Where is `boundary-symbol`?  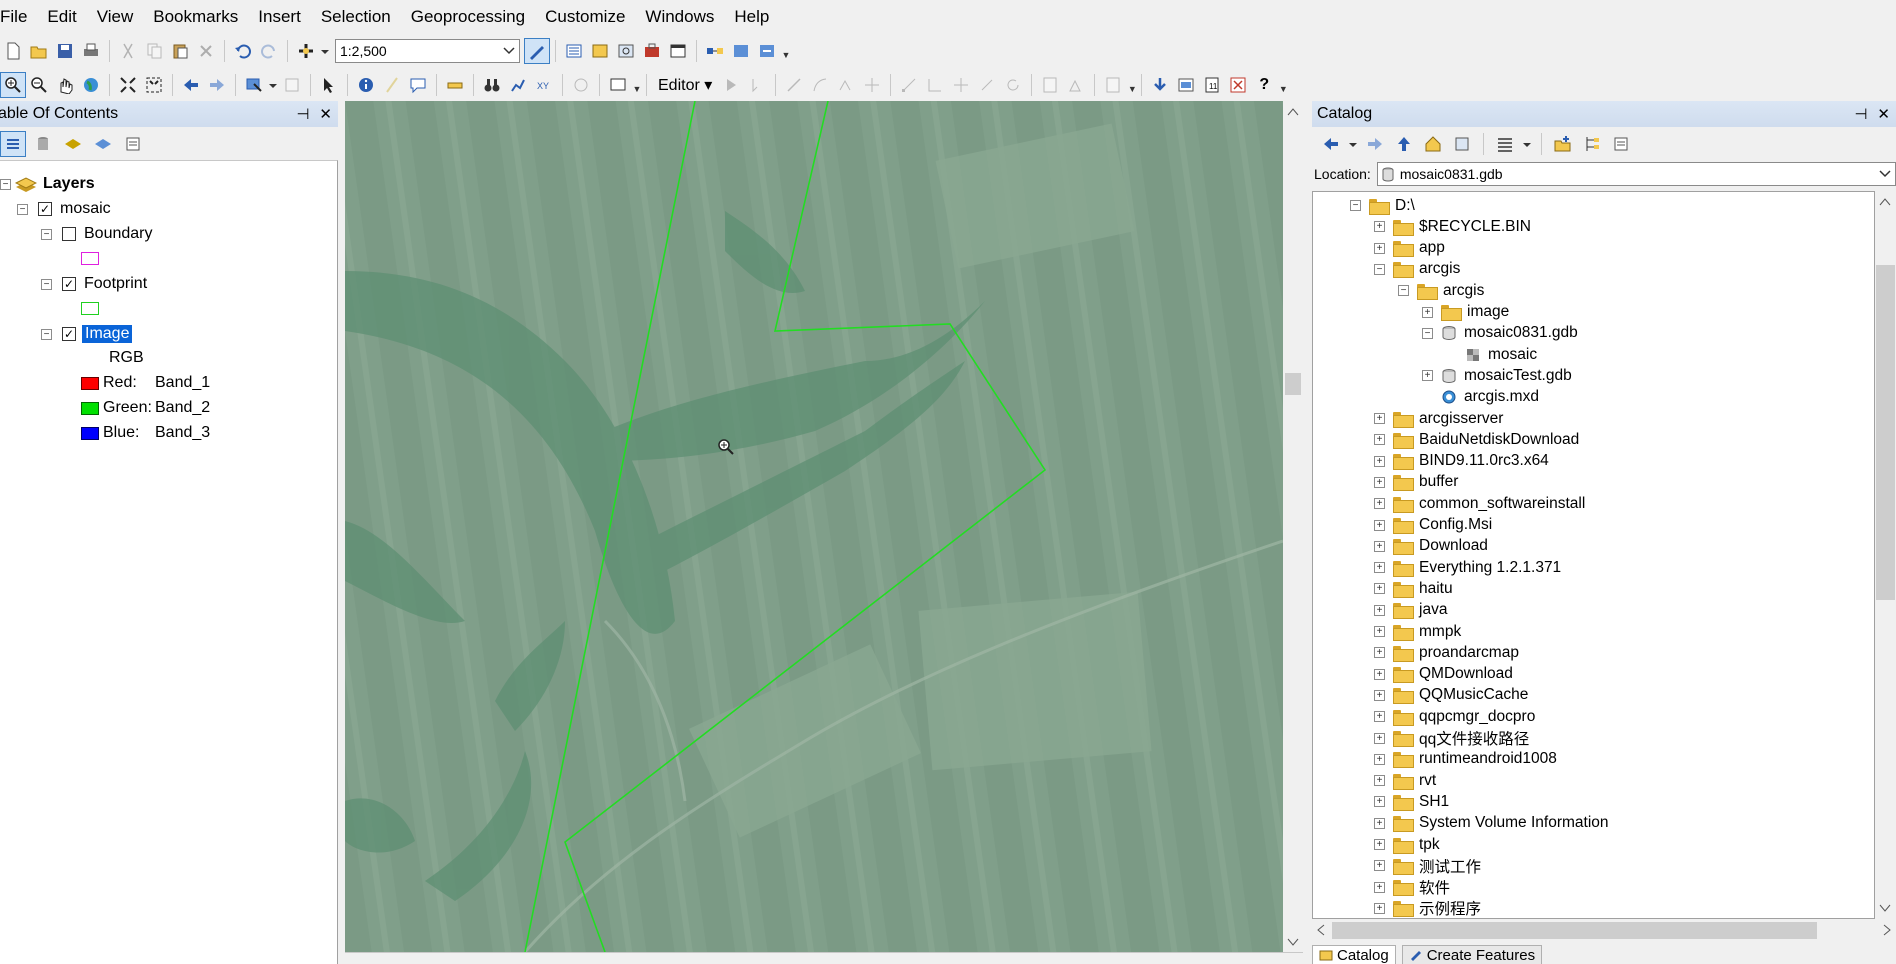
boundary-symbol is located at coordinates (90, 258).